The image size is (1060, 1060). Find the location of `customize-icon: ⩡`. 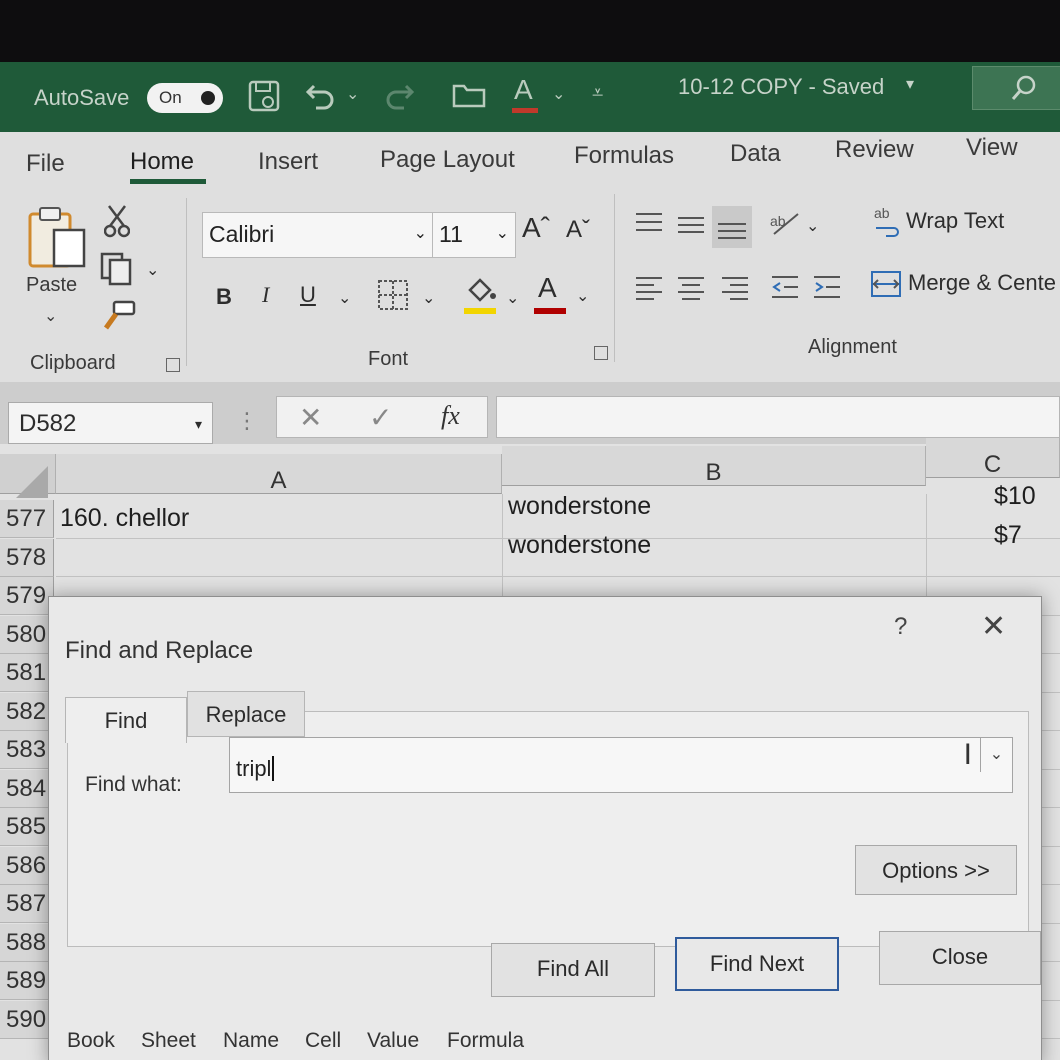

customize-icon: ⩡ is located at coordinates (597, 93).